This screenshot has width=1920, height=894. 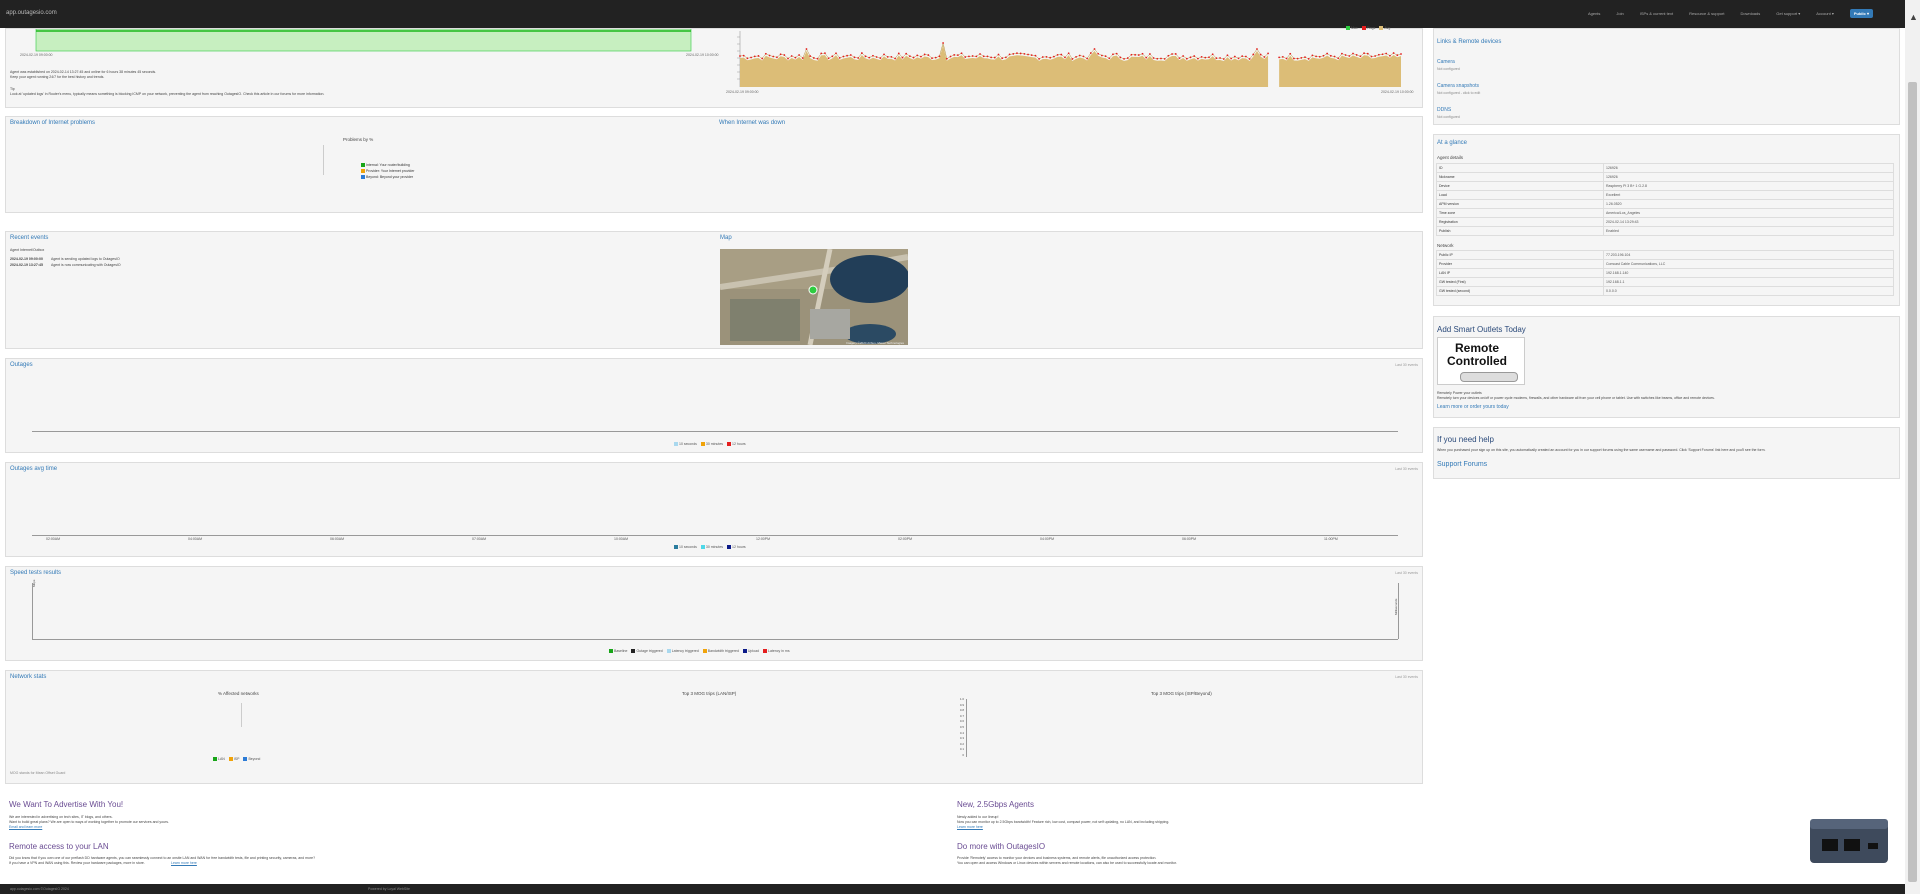 What do you see at coordinates (1656, 14) in the screenshot?
I see `nav-isps: ISPs & current text` at bounding box center [1656, 14].